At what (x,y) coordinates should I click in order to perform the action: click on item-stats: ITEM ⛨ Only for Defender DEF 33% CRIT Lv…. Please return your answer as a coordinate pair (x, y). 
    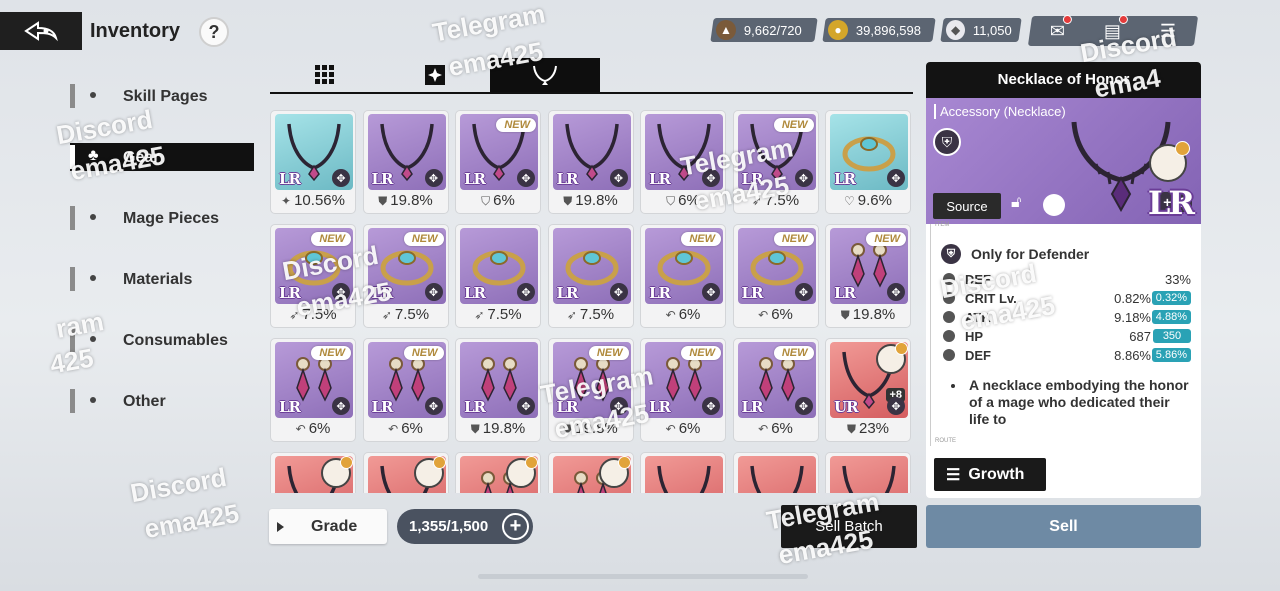
    Looking at the image, I should click on (1065, 334).